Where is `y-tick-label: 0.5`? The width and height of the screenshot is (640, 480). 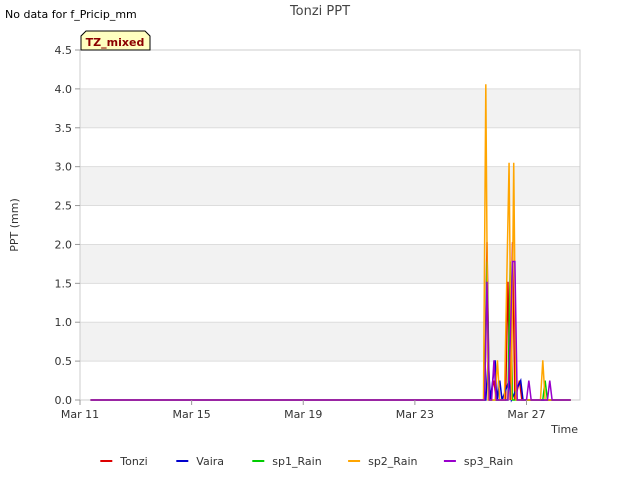 y-tick-label: 0.5 is located at coordinates (64, 361).